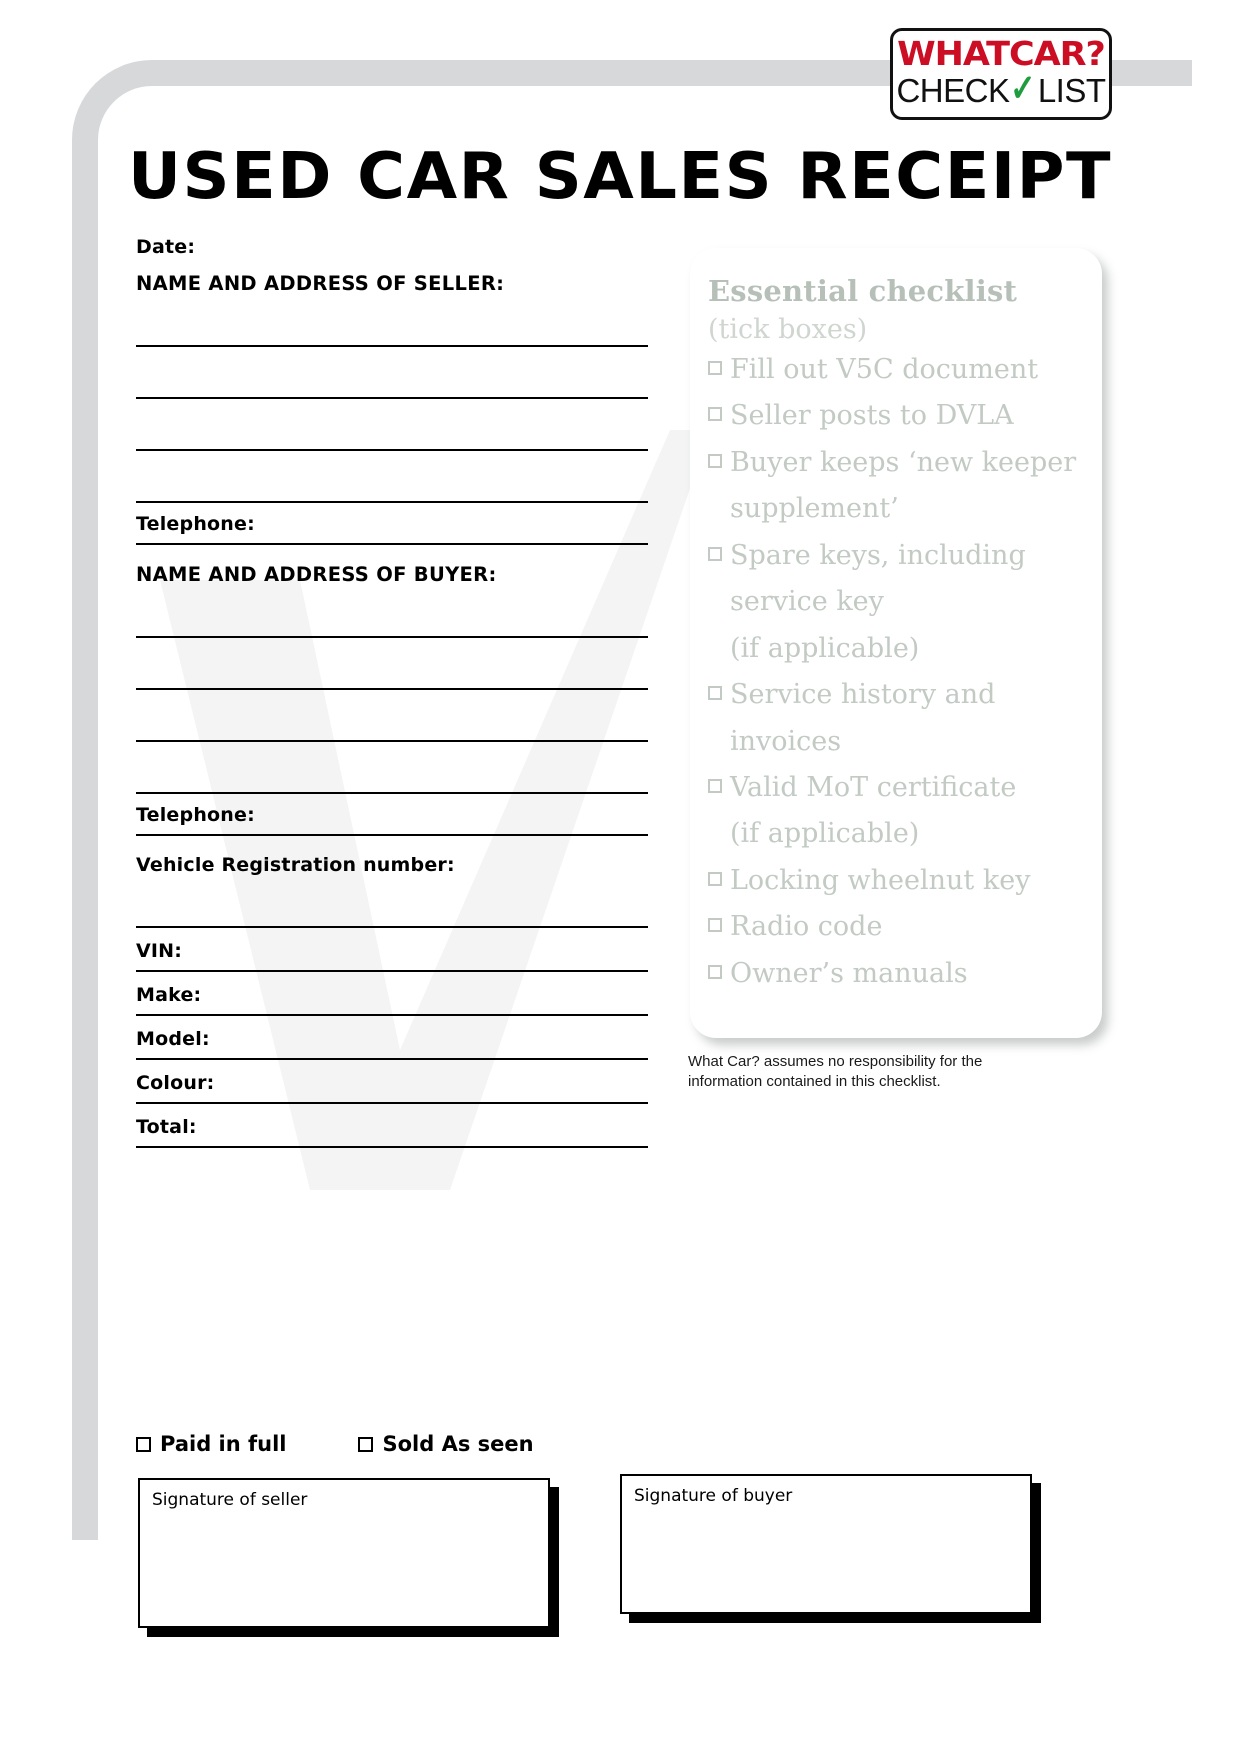  I want to click on checklist-item: Owner’s manuals, so click(900, 974).